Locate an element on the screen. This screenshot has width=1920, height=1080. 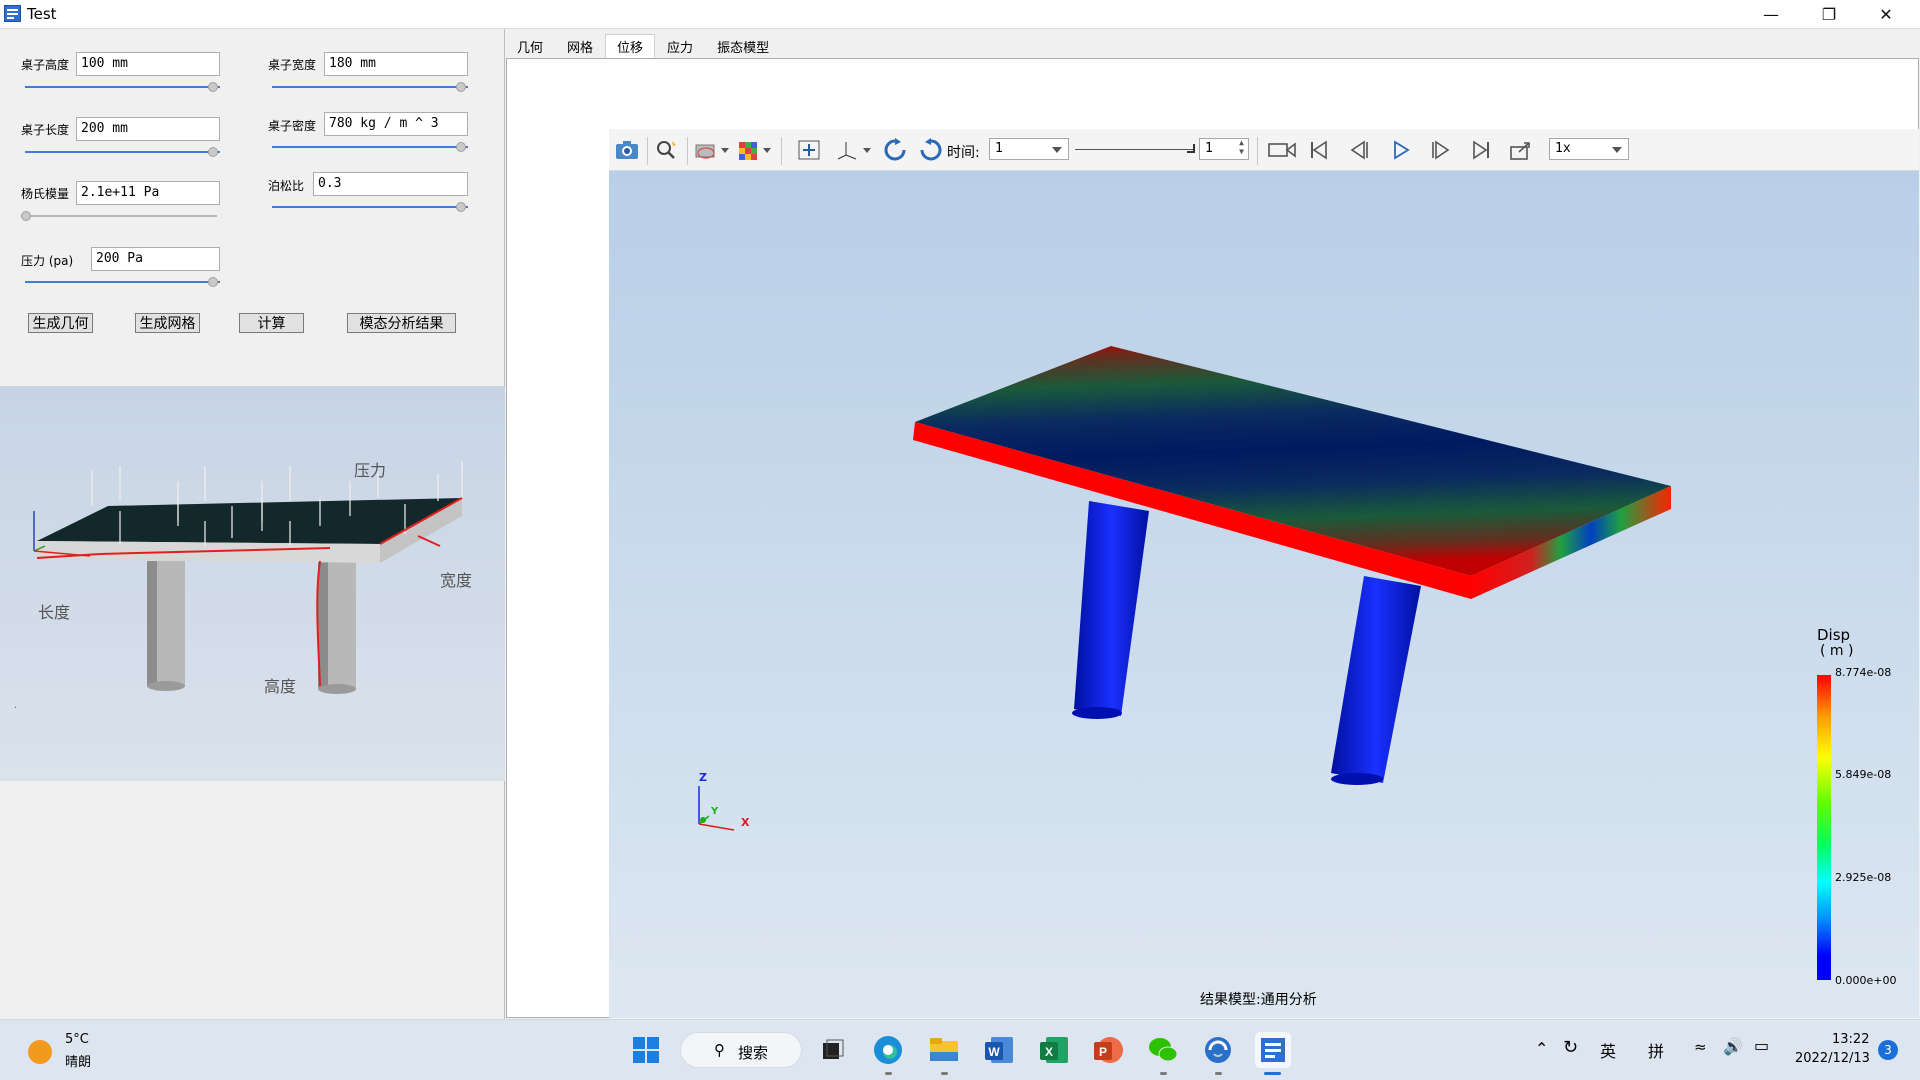
ime-mode: 拼 is located at coordinates (1656, 1050).